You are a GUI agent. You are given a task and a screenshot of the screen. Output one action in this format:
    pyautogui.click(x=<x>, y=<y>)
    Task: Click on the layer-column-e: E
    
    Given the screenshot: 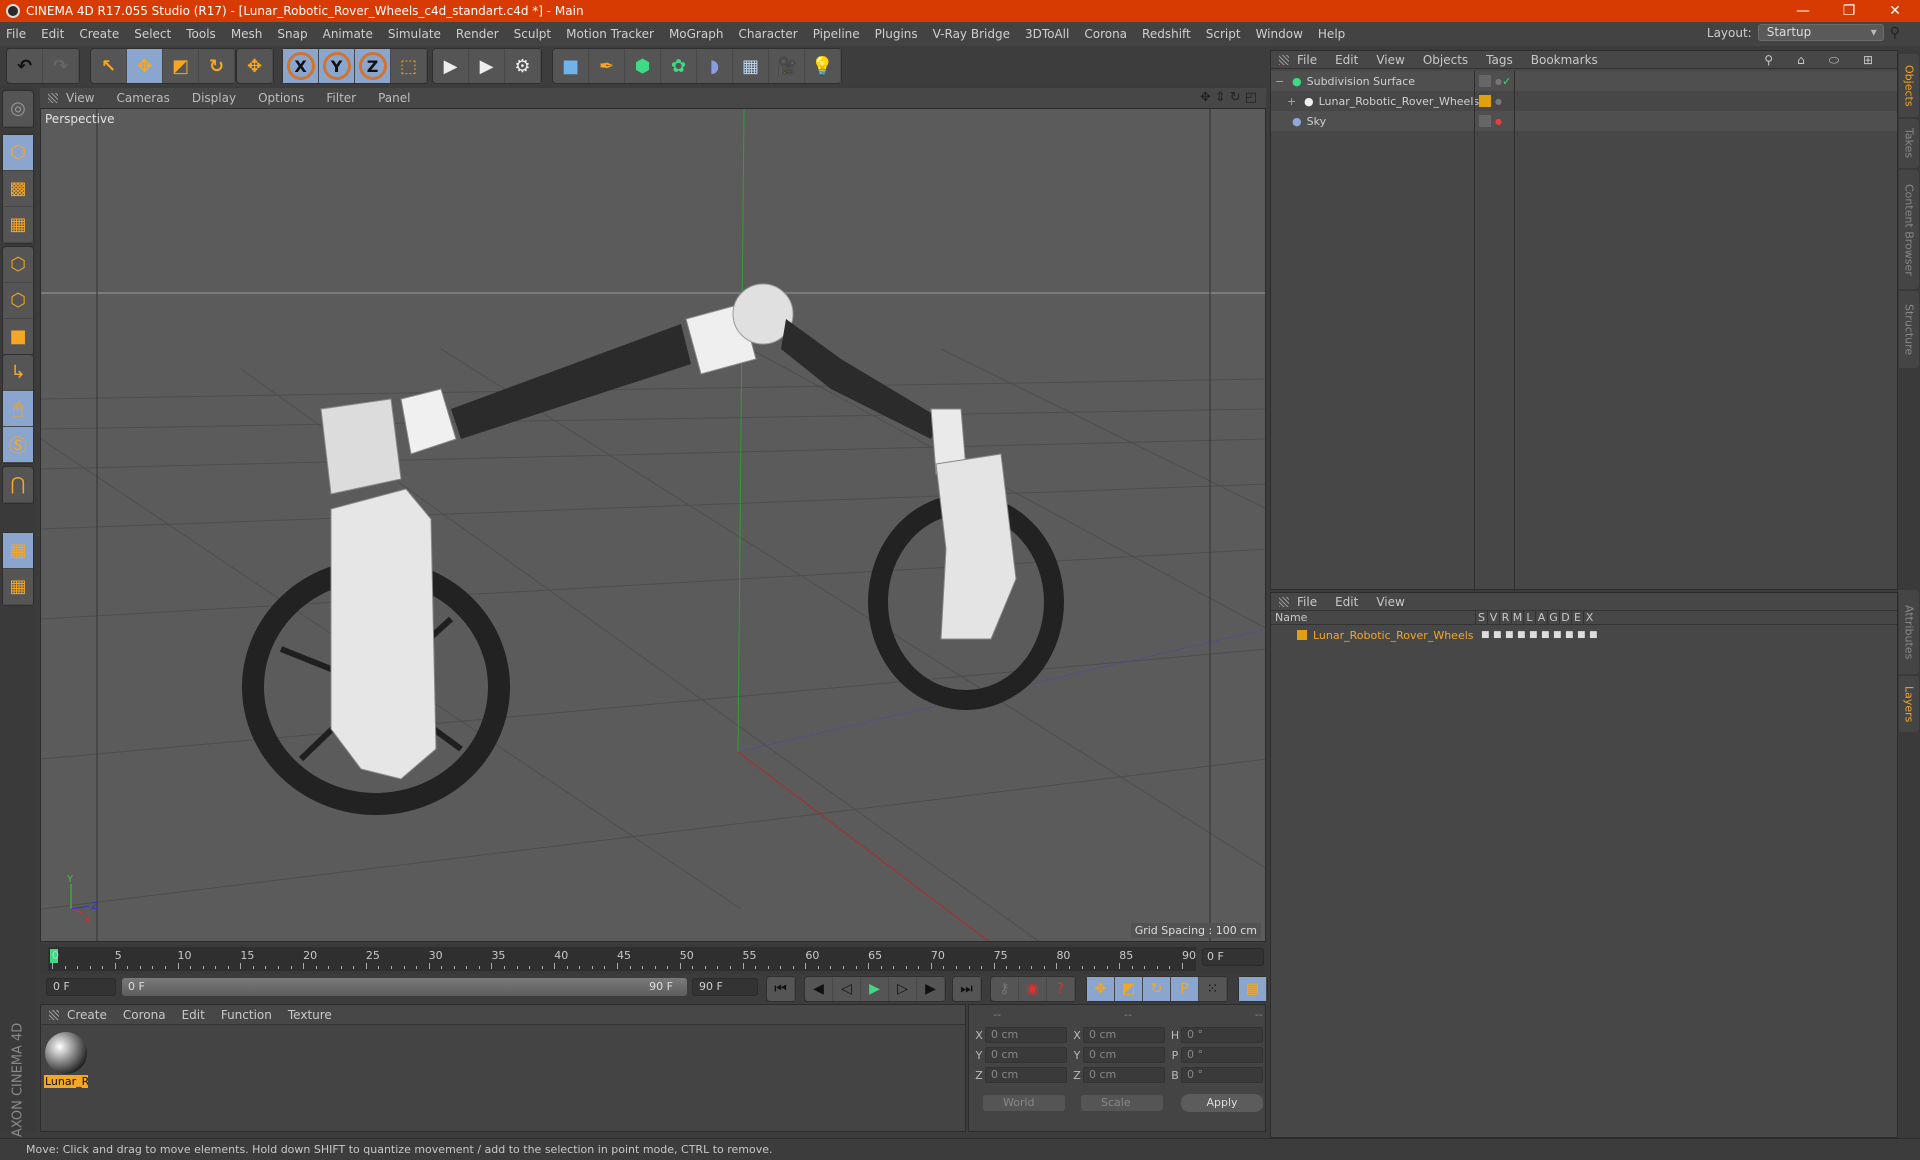 What is the action you would take?
    pyautogui.click(x=1577, y=617)
    